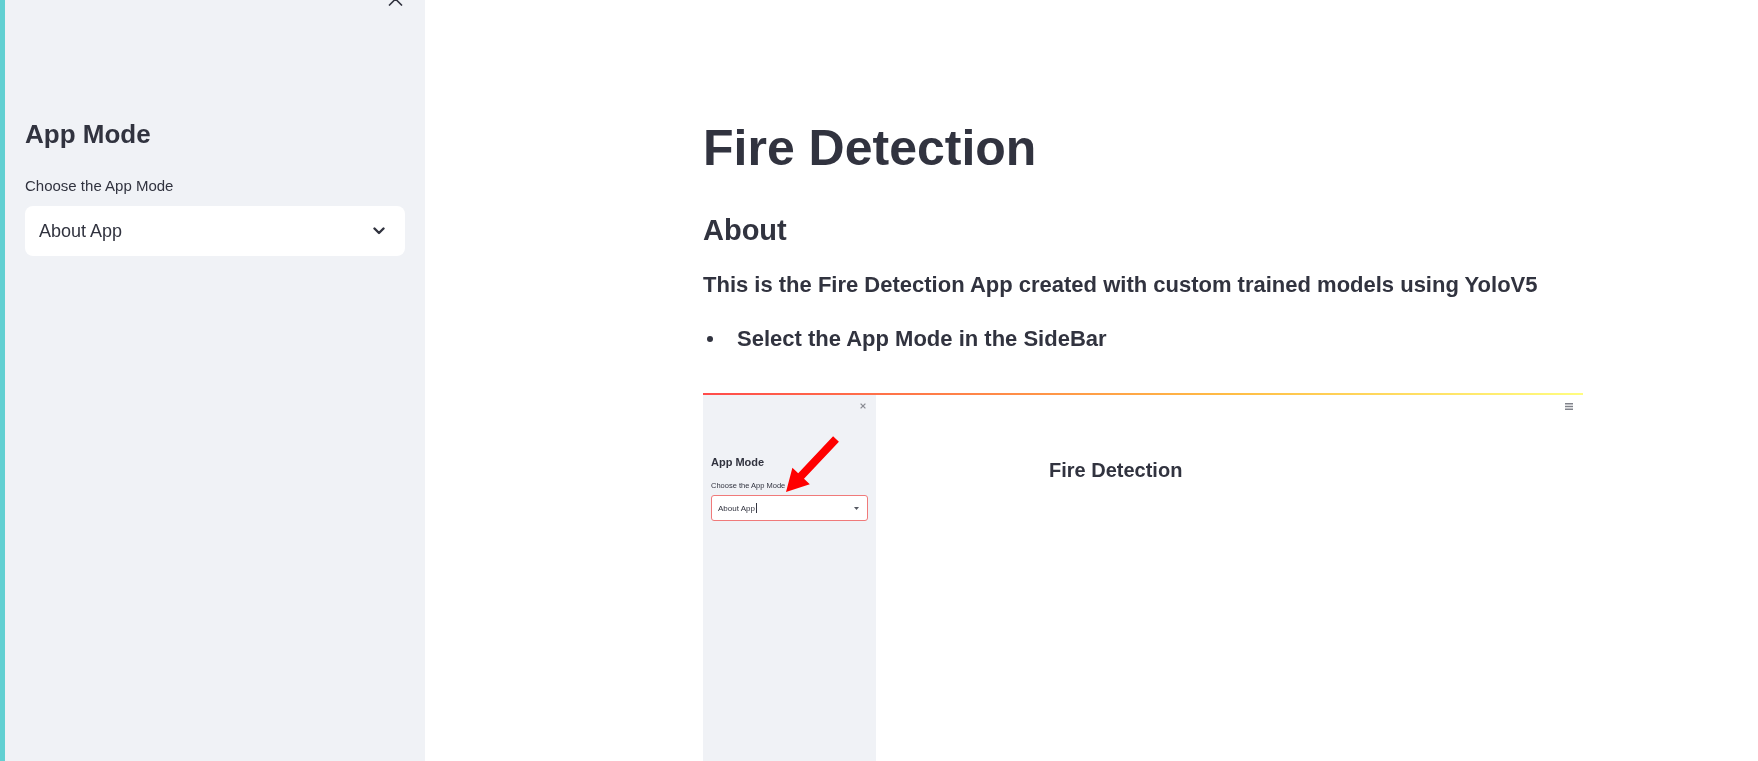 This screenshot has width=1758, height=761. I want to click on chevron-down-icon, so click(379, 231).